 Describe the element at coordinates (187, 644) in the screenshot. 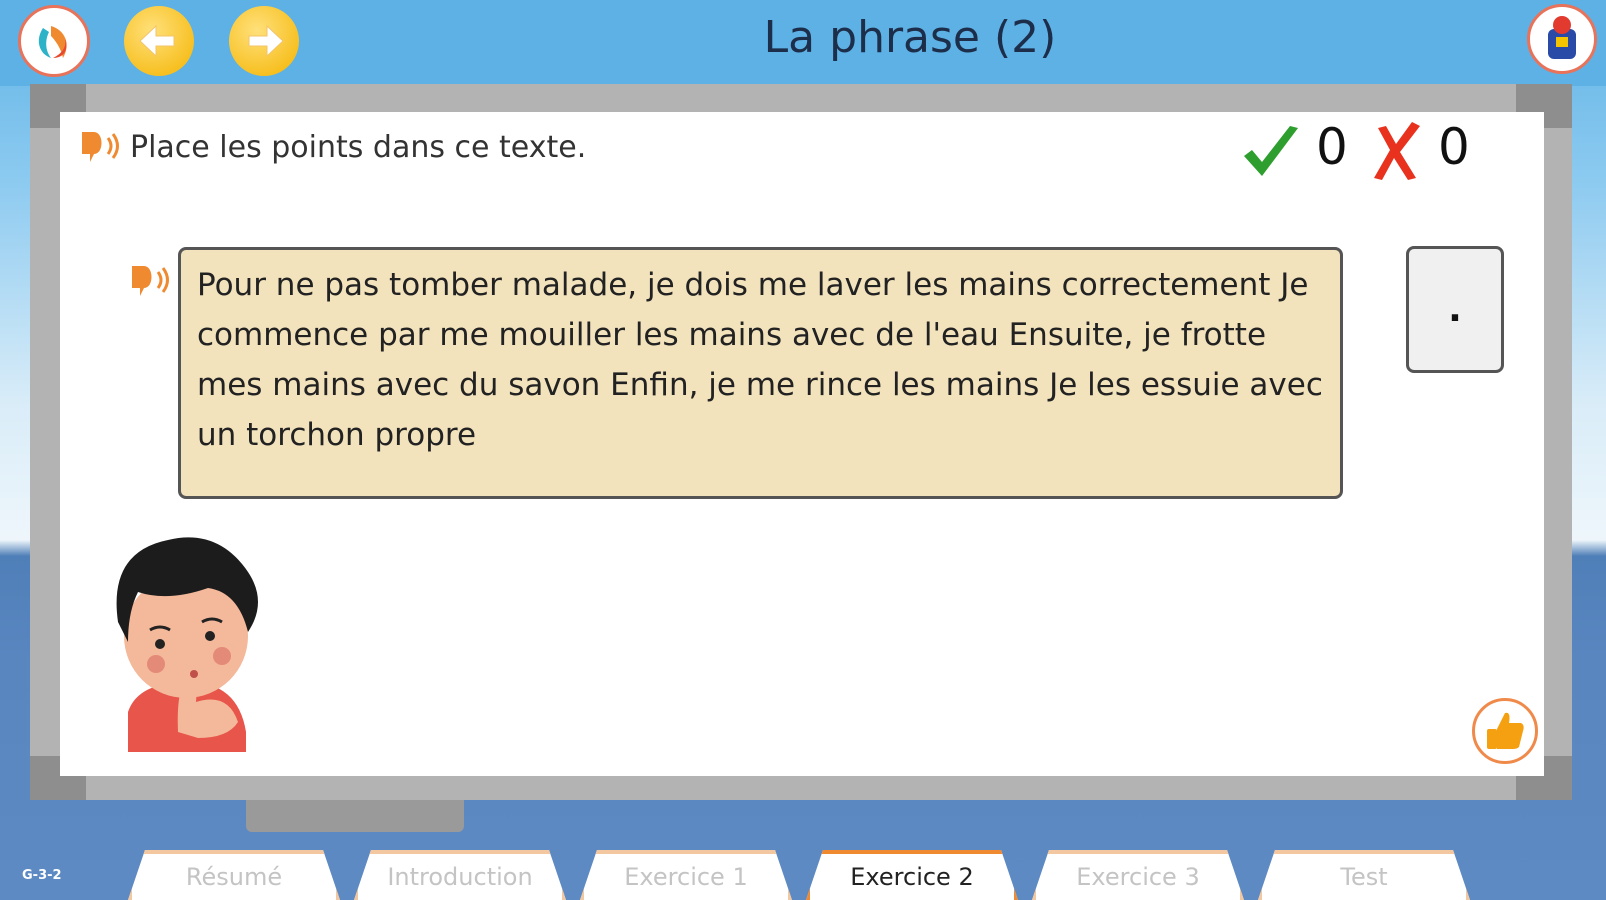

I see `thinking-boy-illustration` at that location.